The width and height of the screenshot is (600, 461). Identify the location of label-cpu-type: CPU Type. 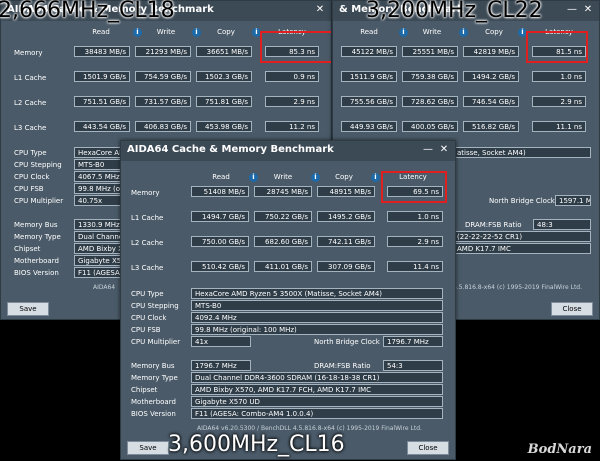
(30, 153).